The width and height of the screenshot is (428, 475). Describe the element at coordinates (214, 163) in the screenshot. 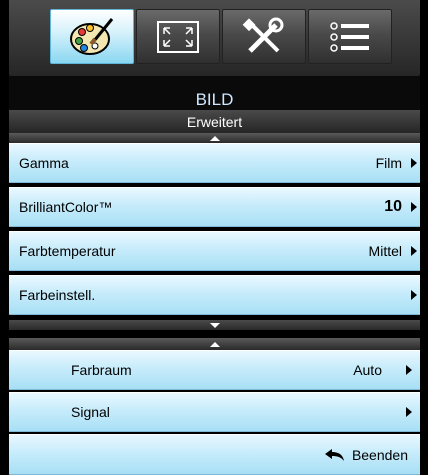

I see `menu-row-gamma: Gamma Film` at that location.